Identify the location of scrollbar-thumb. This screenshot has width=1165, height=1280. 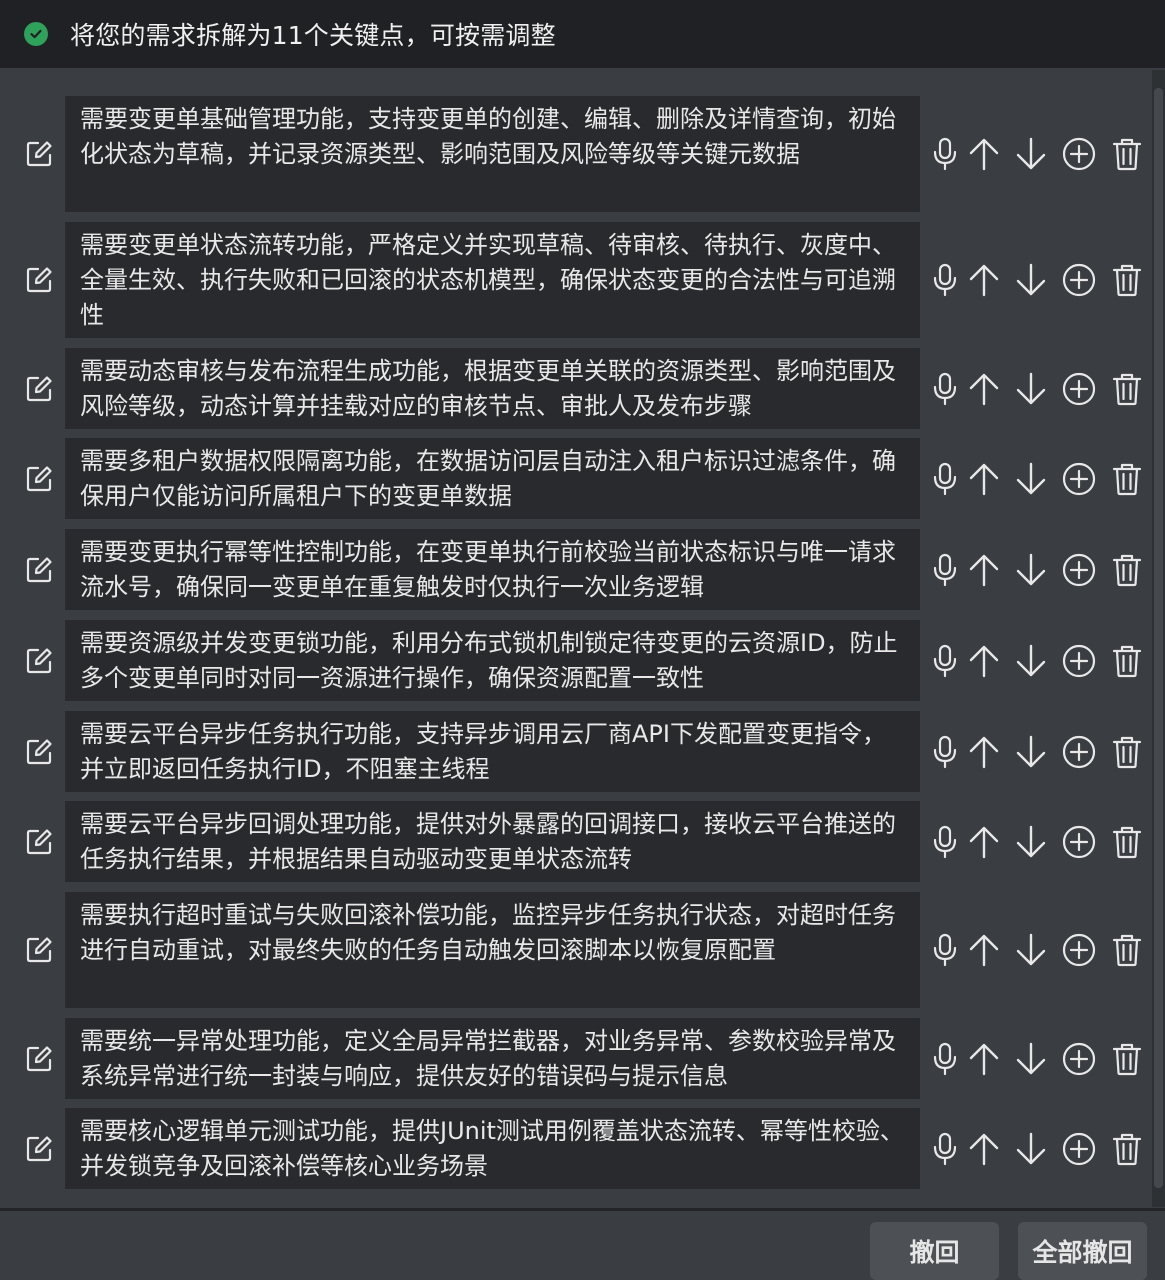
(1158, 638).